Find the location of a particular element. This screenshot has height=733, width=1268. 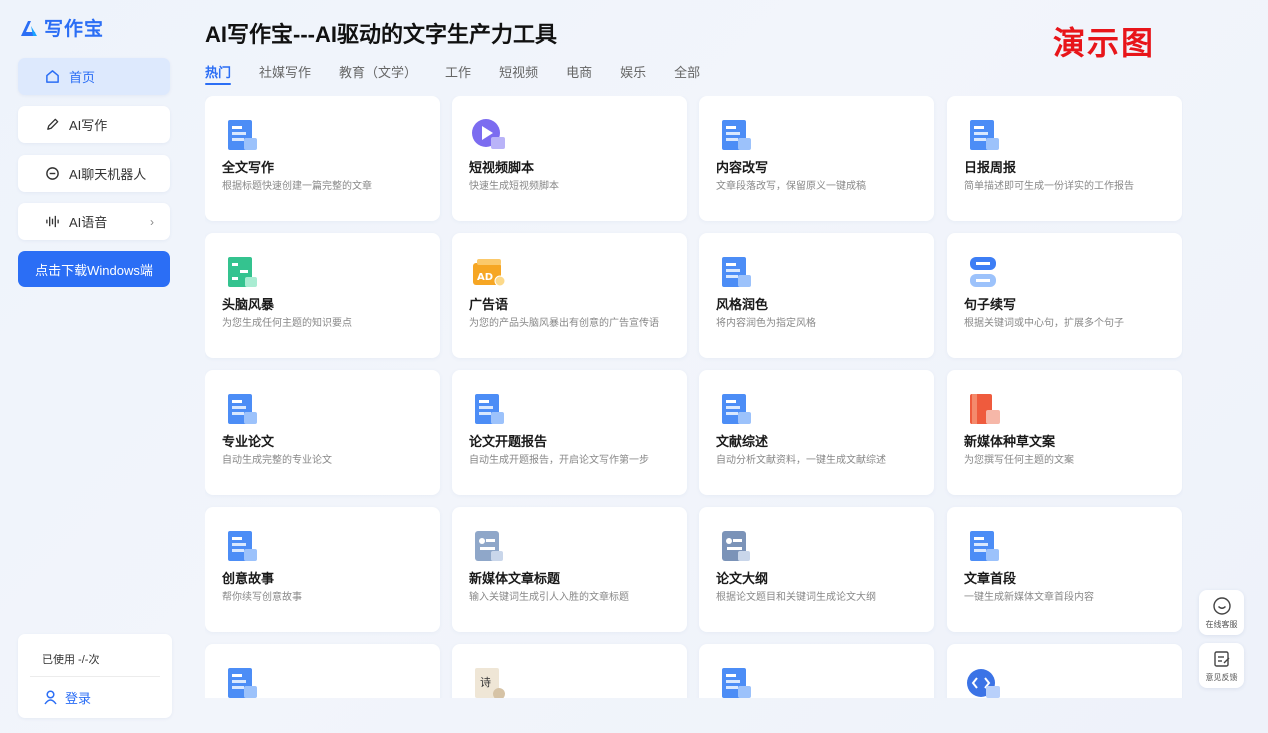

tool-card: 诗 is located at coordinates (569, 671).